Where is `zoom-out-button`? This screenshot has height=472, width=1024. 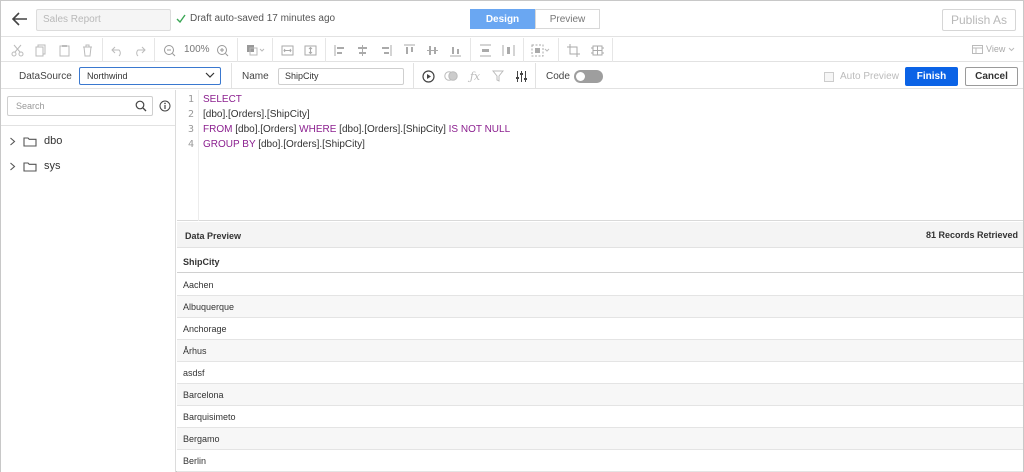 zoom-out-button is located at coordinates (169, 50).